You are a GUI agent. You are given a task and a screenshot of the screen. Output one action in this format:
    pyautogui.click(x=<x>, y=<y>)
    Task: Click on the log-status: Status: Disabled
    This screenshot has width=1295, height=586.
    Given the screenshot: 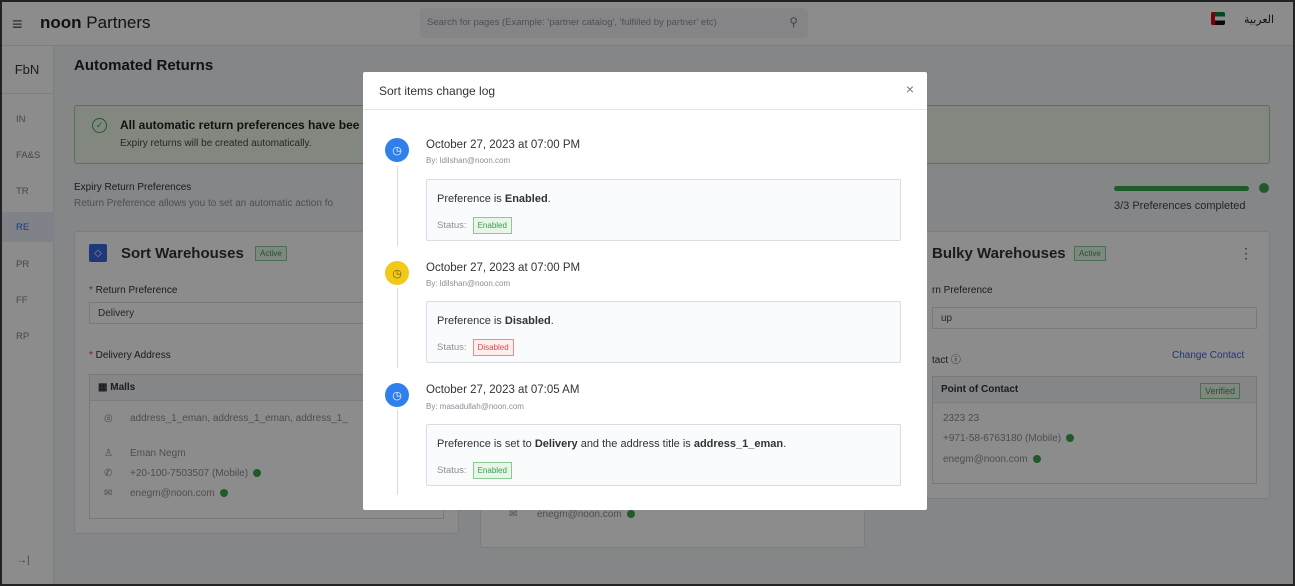 What is the action you would take?
    pyautogui.click(x=475, y=347)
    